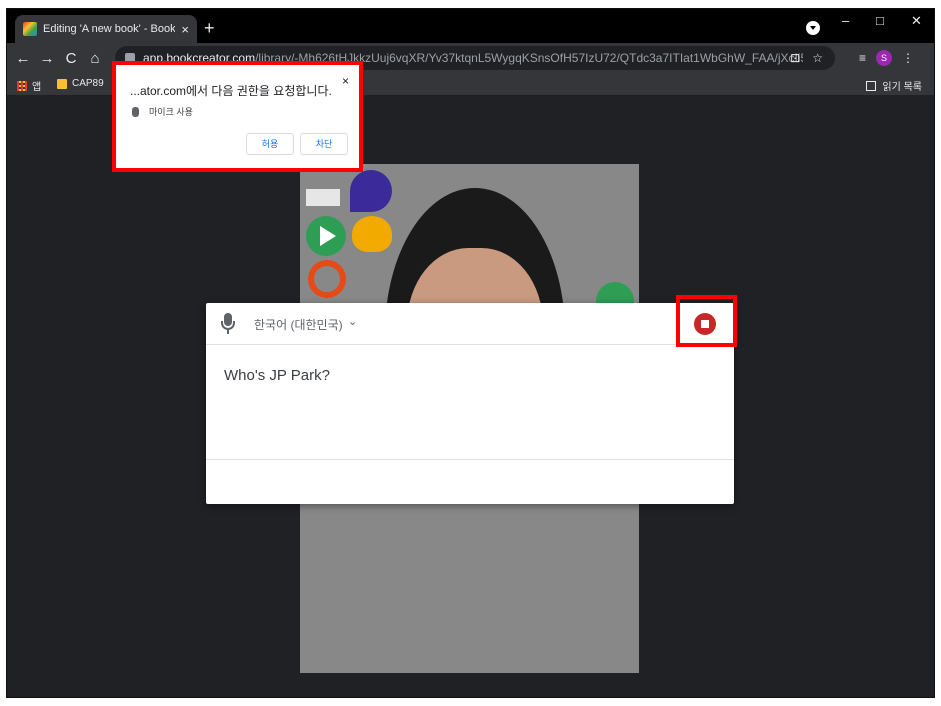 Image resolution: width=941 pixels, height=706 pixels. What do you see at coordinates (95, 58) in the screenshot?
I see `home-button: ⌂` at bounding box center [95, 58].